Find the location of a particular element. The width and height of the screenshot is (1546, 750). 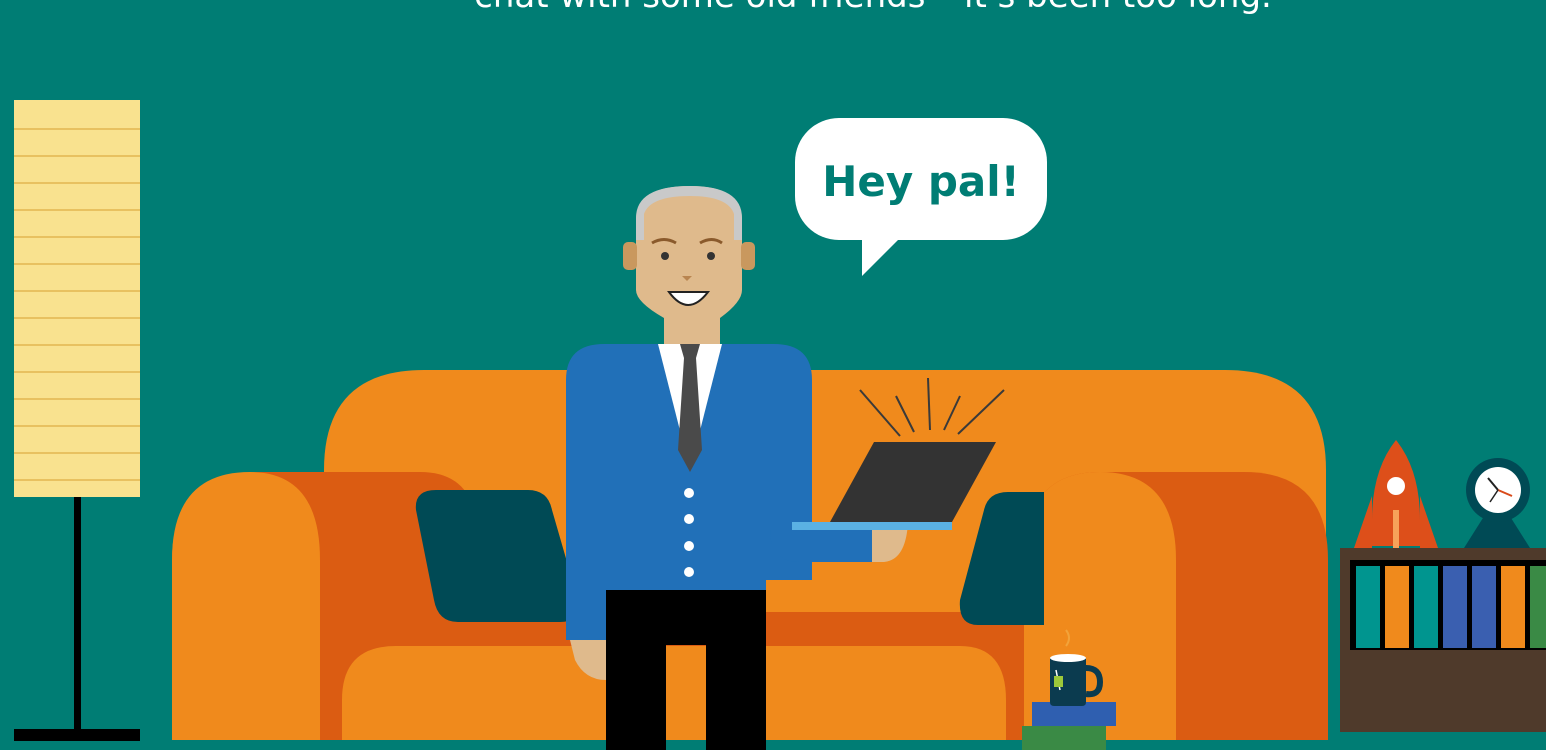

clock-icon is located at coordinates (1497, 503).